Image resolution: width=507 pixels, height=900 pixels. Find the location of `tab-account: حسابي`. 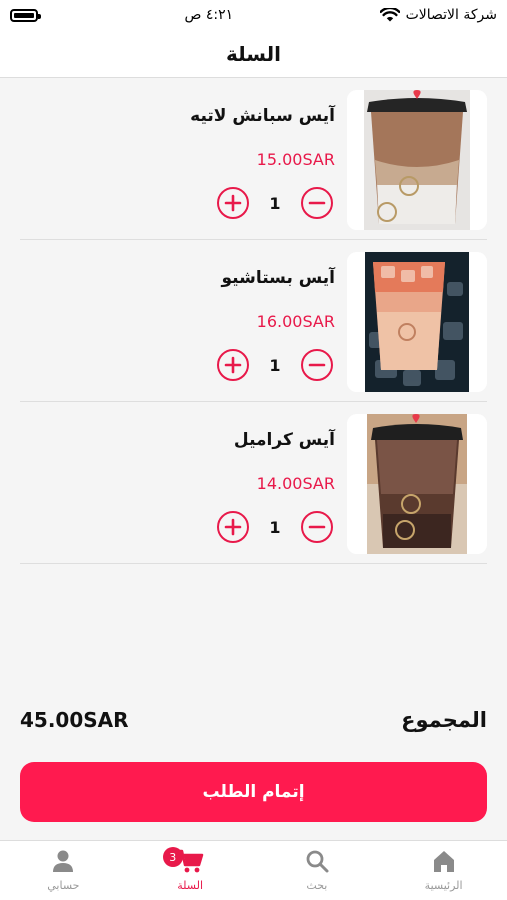

tab-account: حسابي is located at coordinates (63, 870).